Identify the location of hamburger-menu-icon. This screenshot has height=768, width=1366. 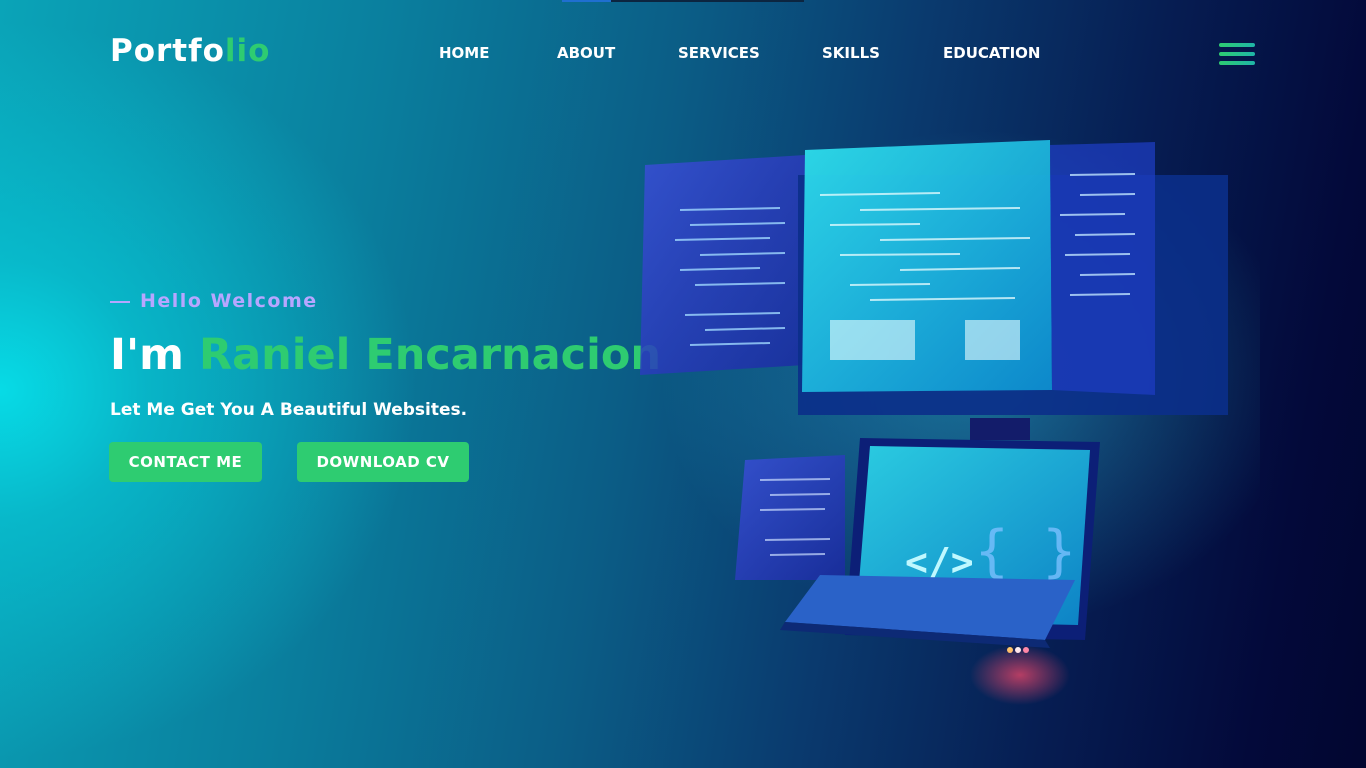
(1237, 55).